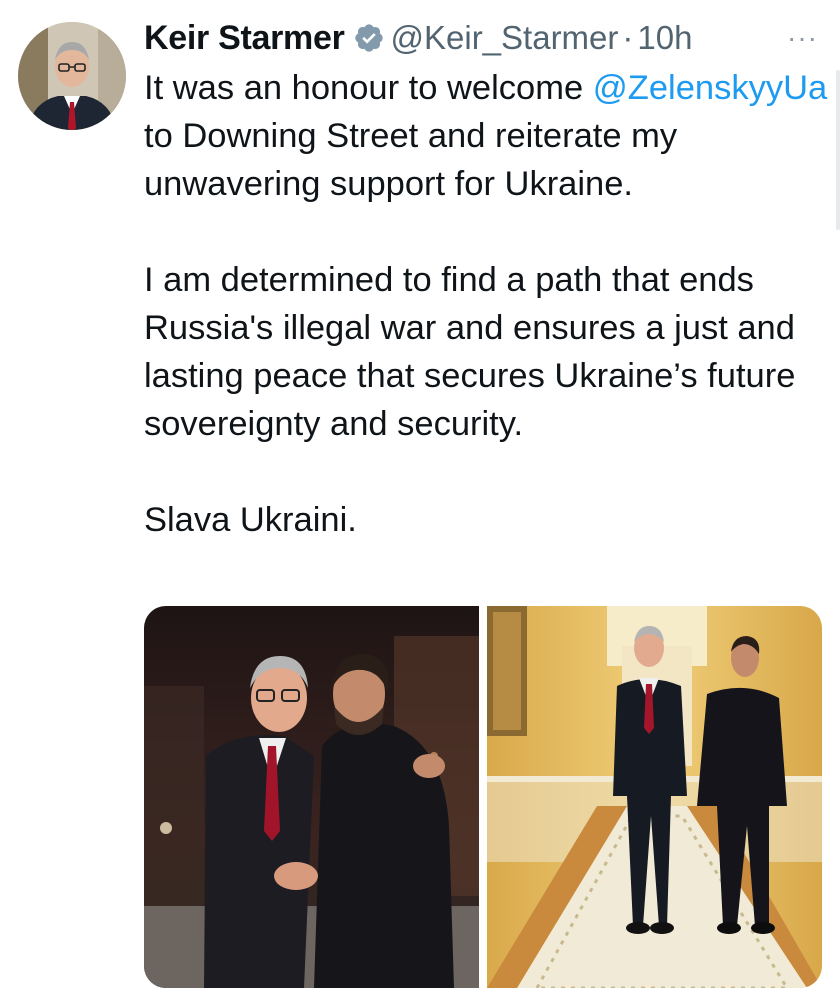  I want to click on author-avatar, so click(72, 76).